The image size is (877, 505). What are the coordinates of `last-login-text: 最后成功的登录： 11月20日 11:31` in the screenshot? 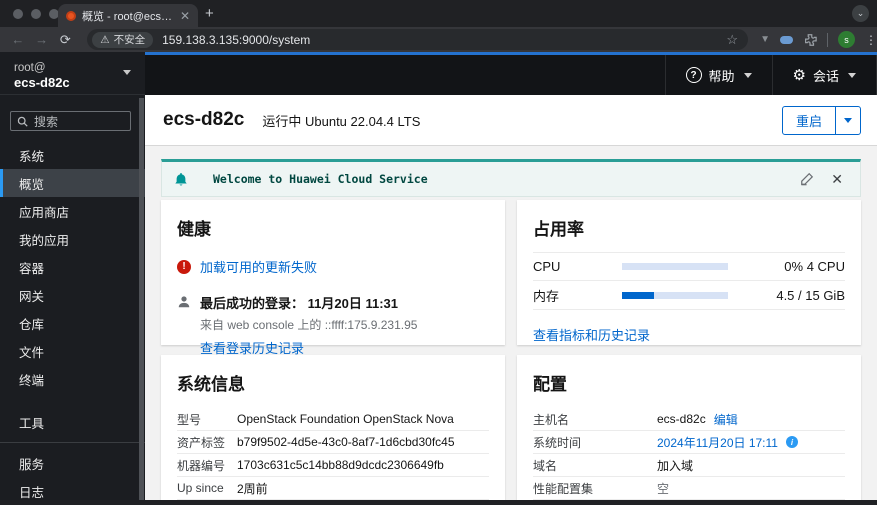 It's located at (308, 302).